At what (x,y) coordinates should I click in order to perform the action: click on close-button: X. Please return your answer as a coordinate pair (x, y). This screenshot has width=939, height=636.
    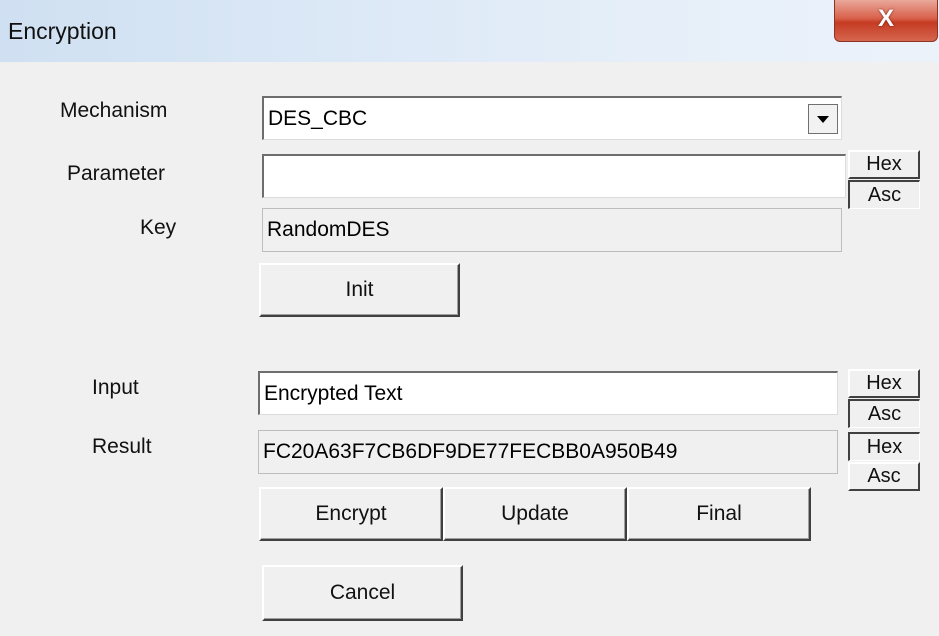
    Looking at the image, I should click on (886, 21).